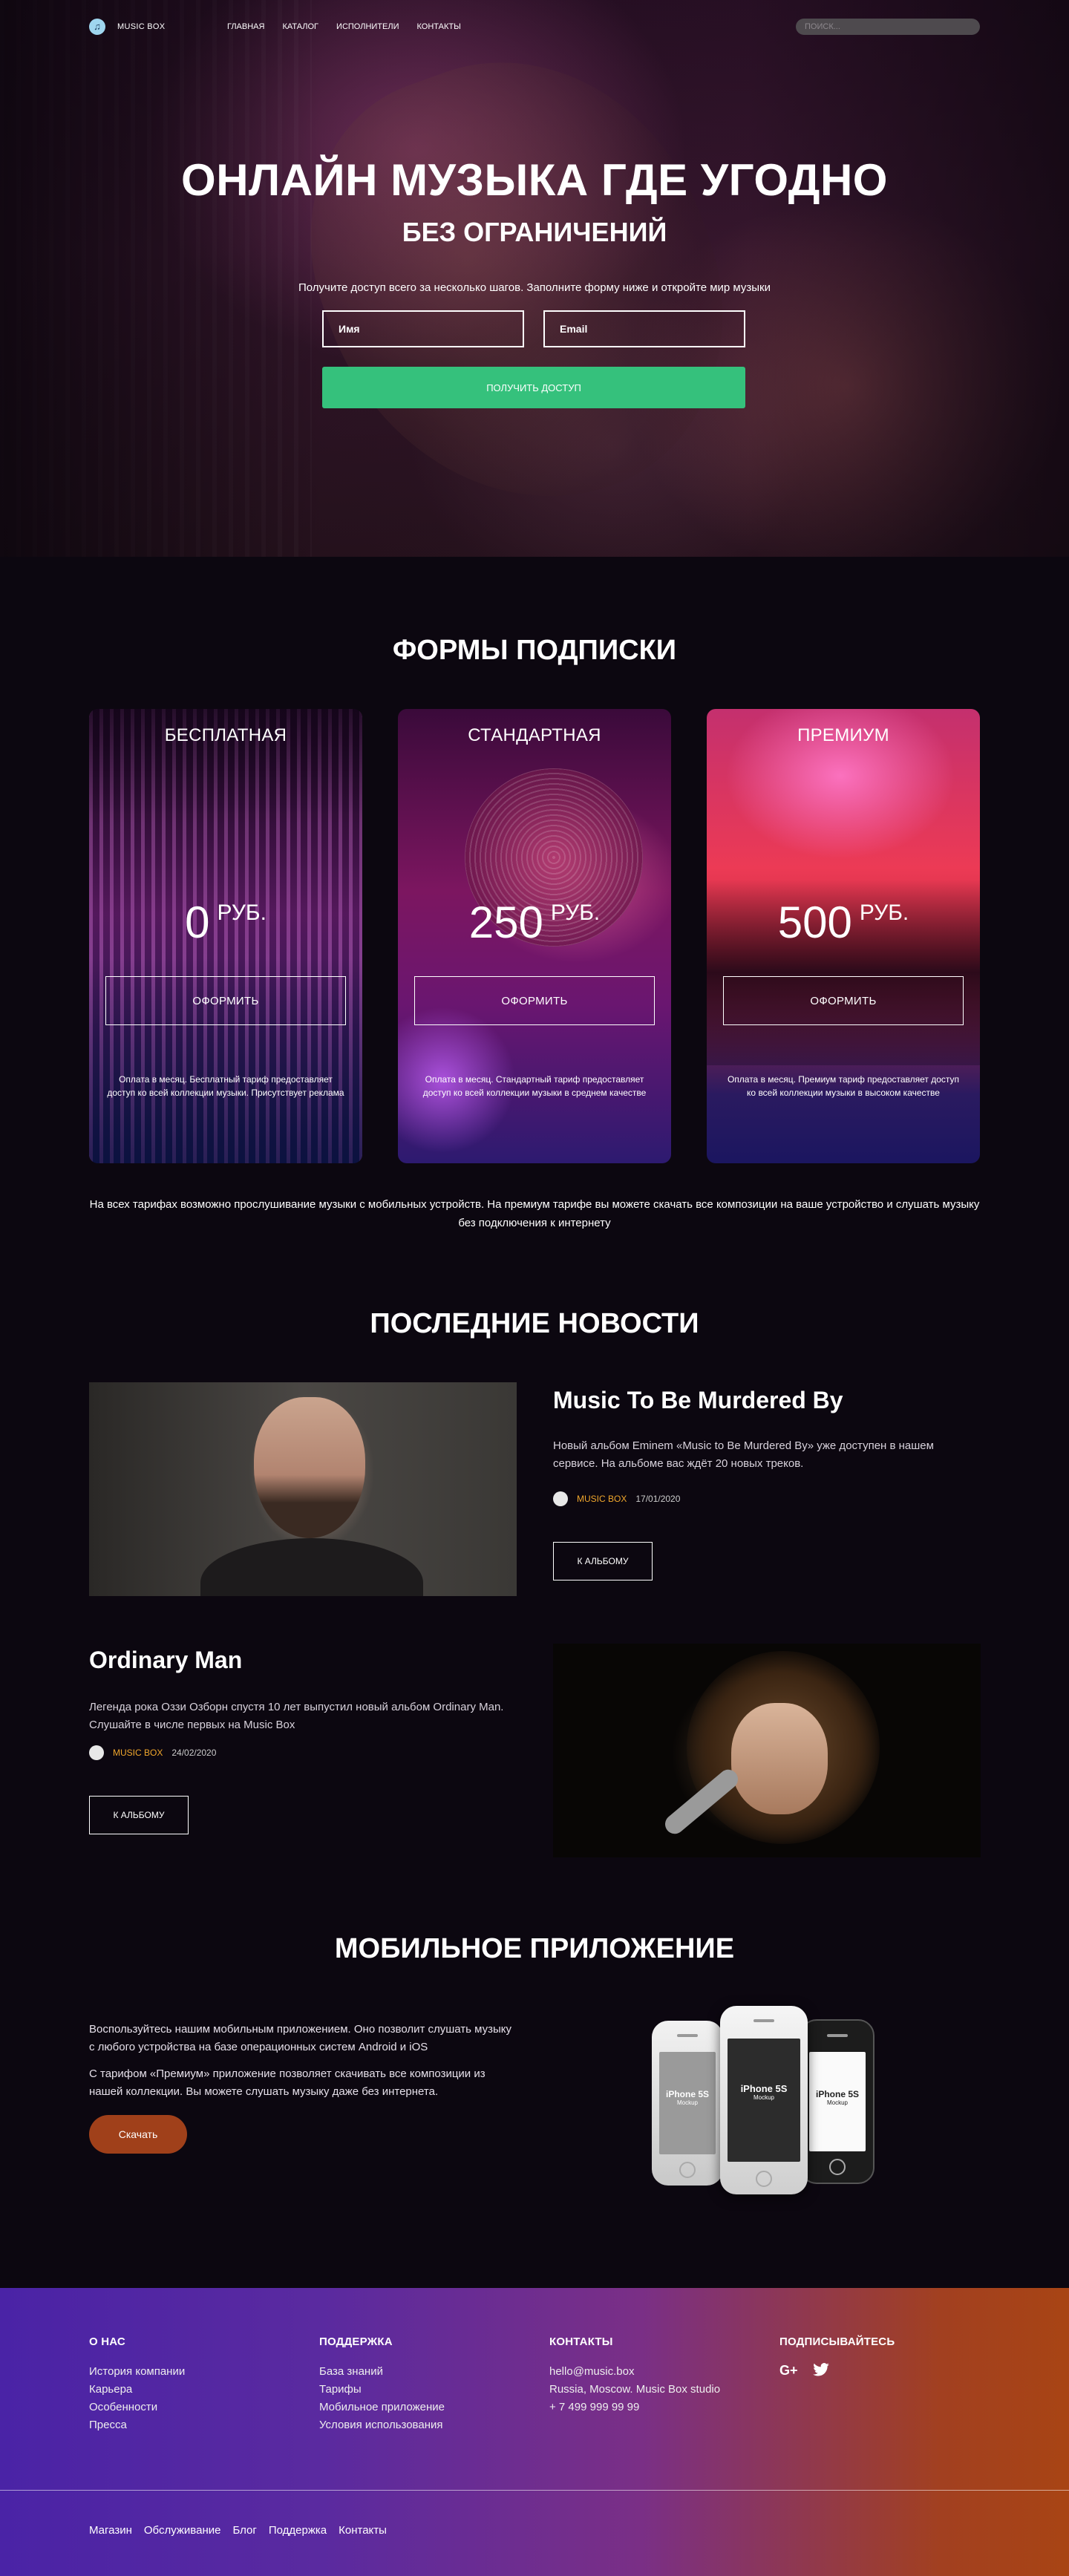  I want to click on footer-link: Особенности, so click(186, 2407).